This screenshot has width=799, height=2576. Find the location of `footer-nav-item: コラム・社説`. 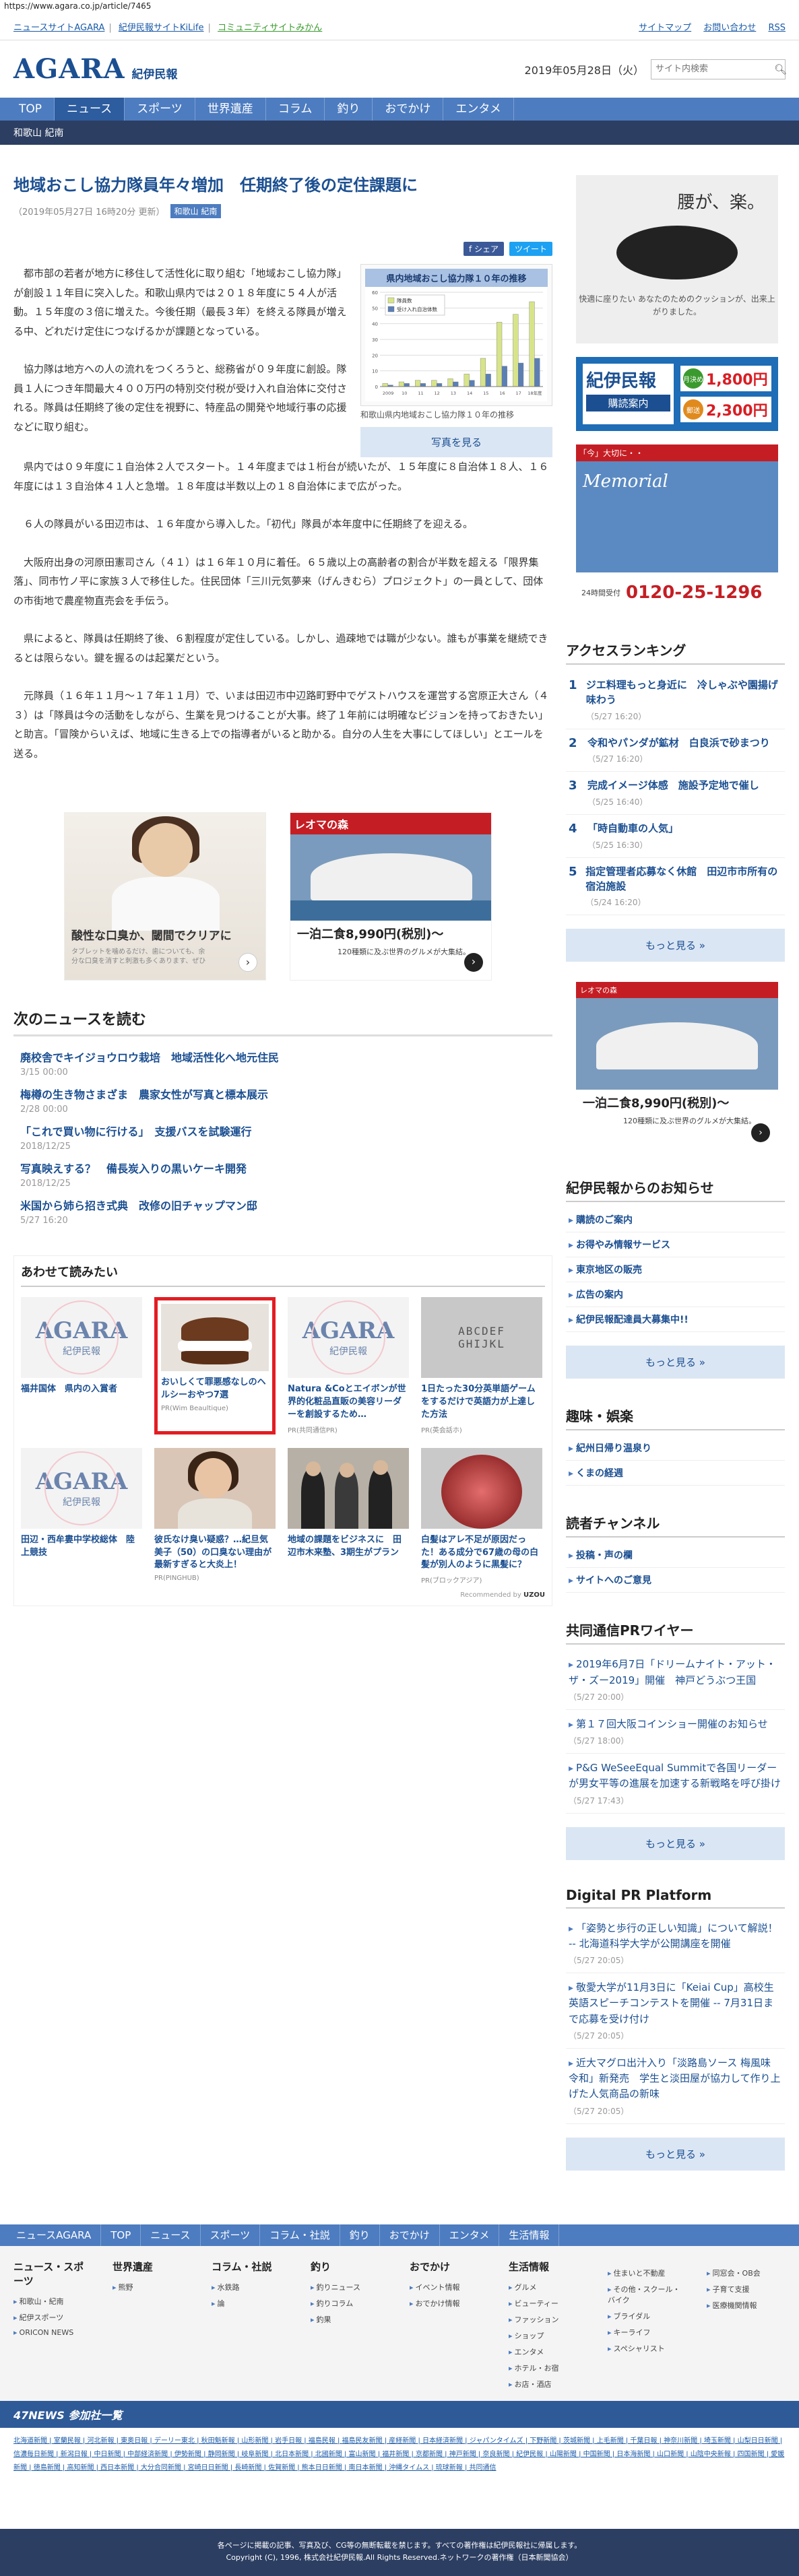

footer-nav-item: コラム・社説 is located at coordinates (300, 2235).